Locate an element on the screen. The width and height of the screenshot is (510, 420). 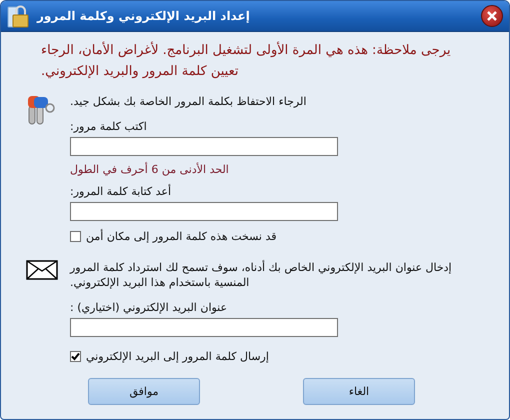
ok-button: موافق is located at coordinates (144, 391).